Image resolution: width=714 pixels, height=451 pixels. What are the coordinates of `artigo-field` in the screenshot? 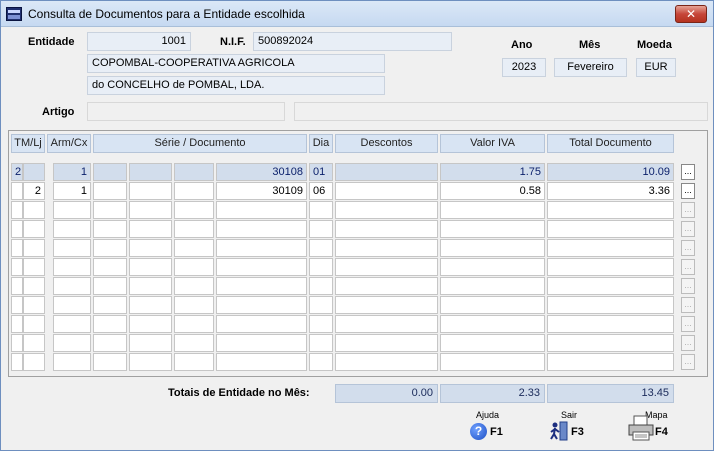 It's located at (186, 111).